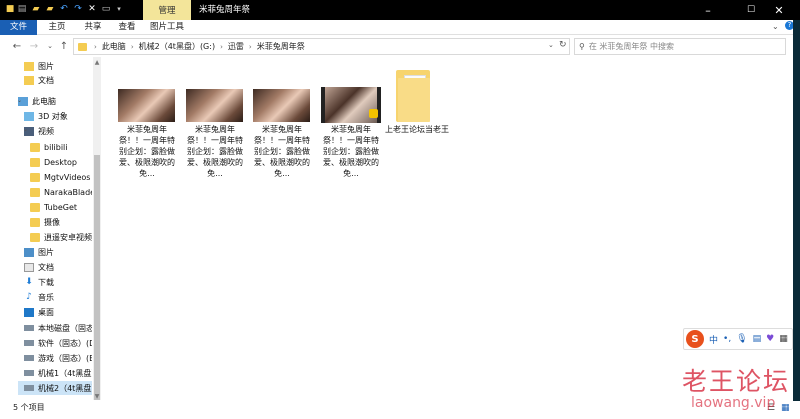 Image resolution: width=800 pixels, height=419 pixels. Describe the element at coordinates (57, 27) in the screenshot. I see `tab-home: 主页` at that location.